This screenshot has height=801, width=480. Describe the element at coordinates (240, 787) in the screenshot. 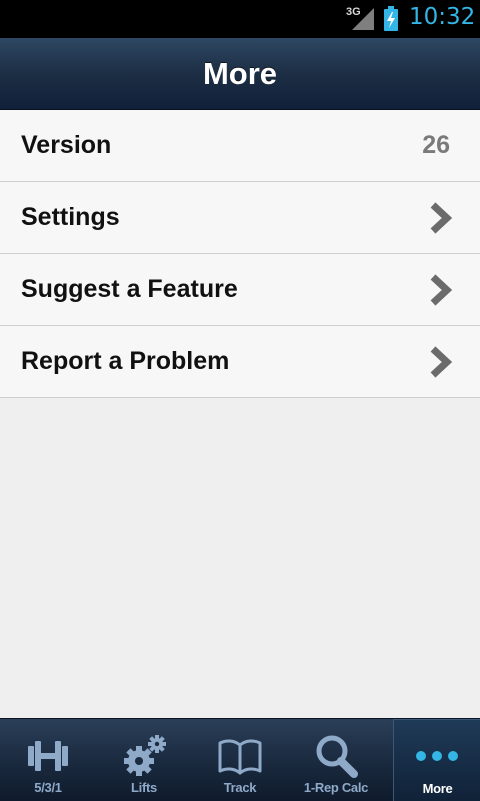

I see `tab-label: Track` at that location.